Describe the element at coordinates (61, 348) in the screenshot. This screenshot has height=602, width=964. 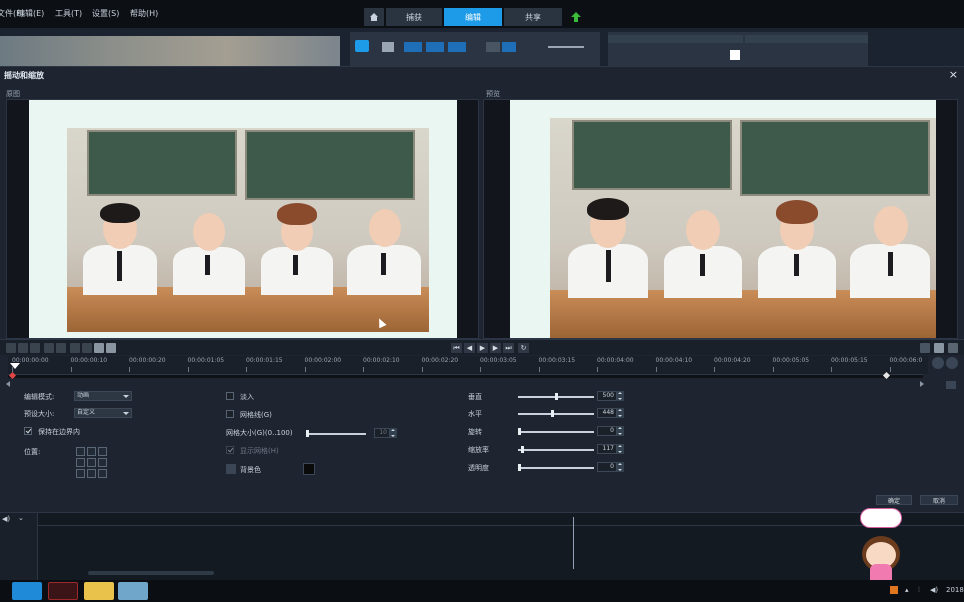
I see `keyframe-right-icon` at that location.